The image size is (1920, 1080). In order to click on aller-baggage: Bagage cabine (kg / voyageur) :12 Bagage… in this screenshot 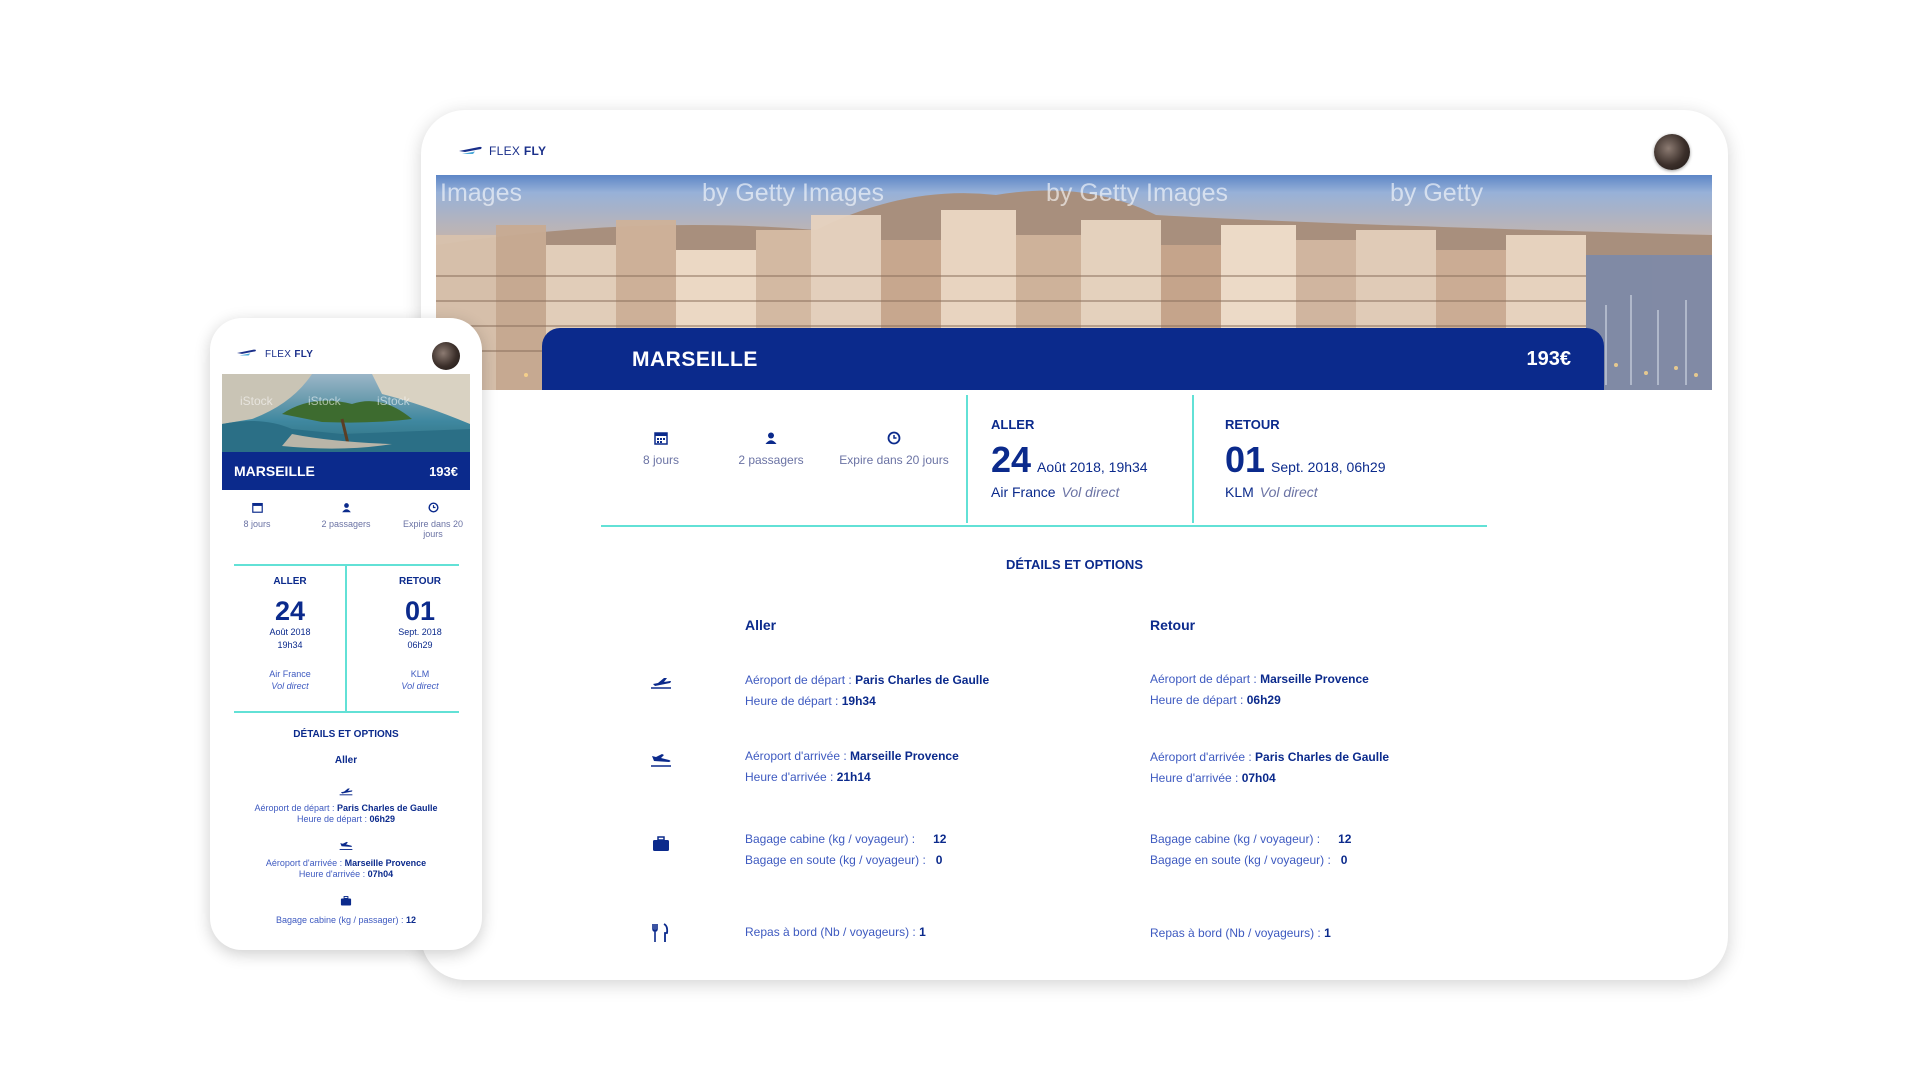, I will do `click(846, 849)`.